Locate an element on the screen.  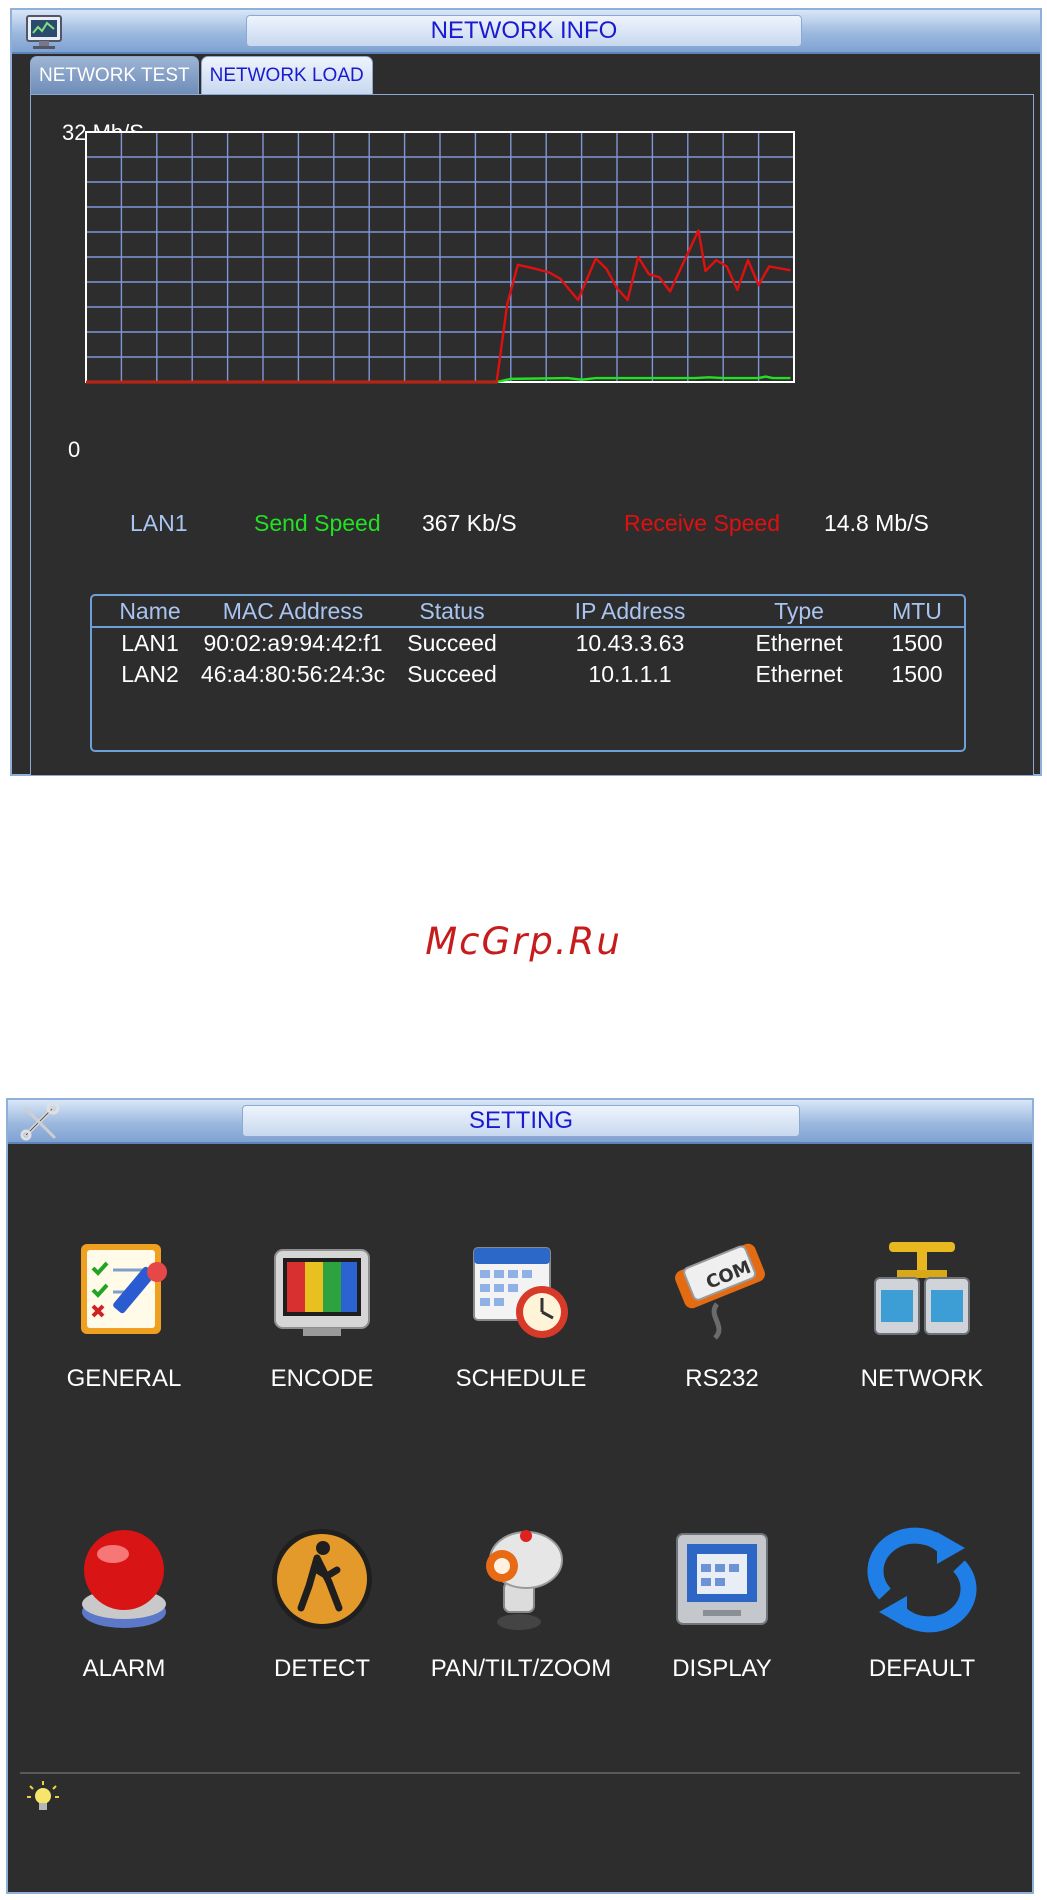
display-icon is located at coordinates (722, 1579).